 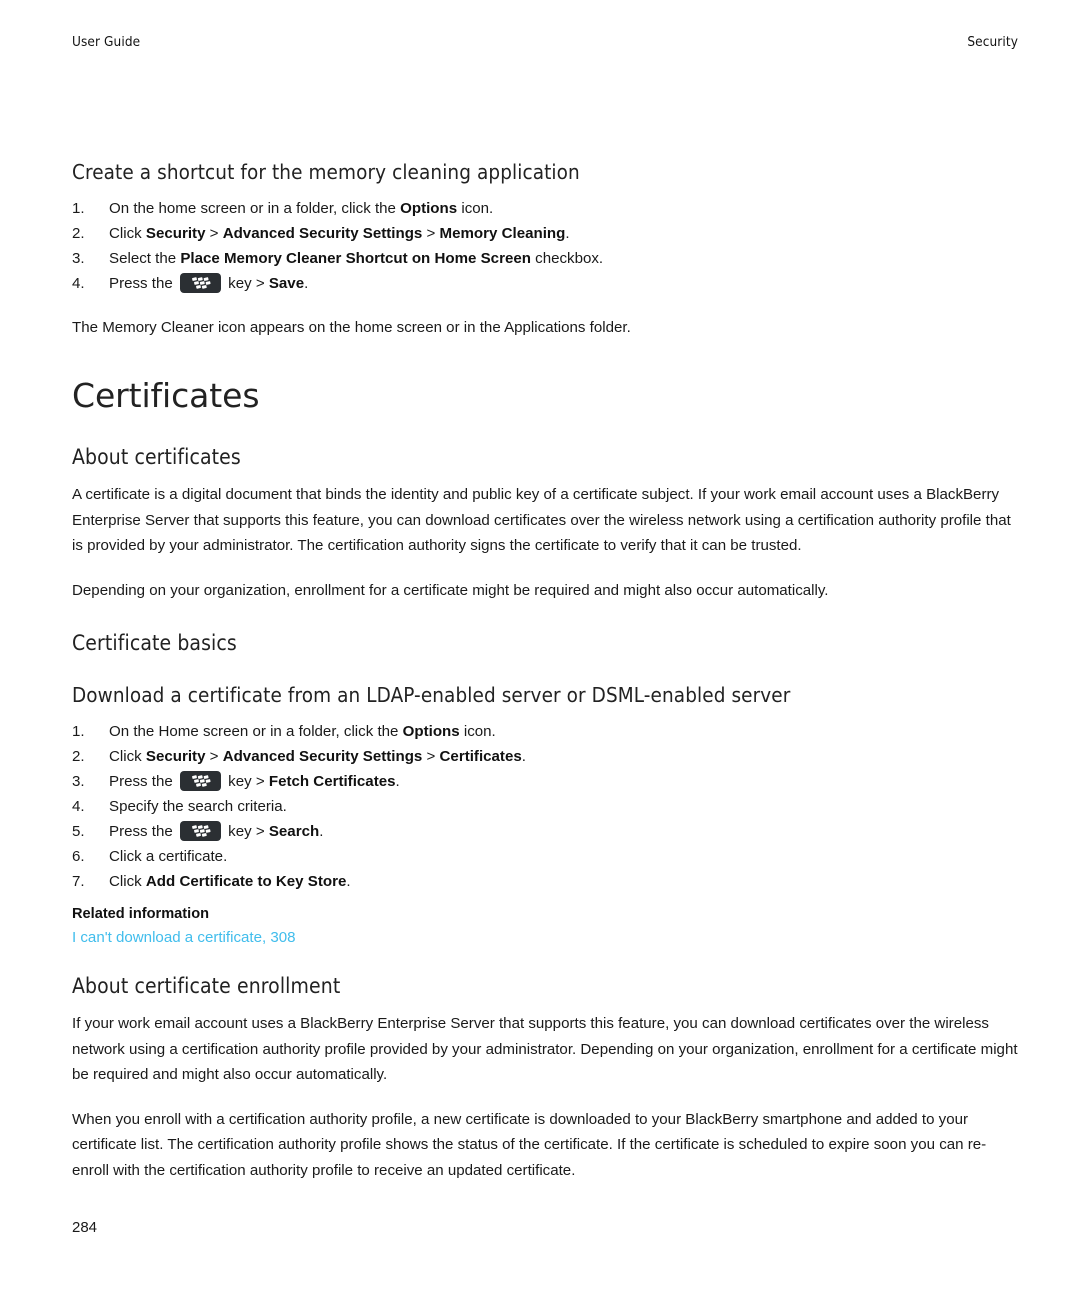 I want to click on heading-about-certificates: About certificates, so click(x=156, y=457).